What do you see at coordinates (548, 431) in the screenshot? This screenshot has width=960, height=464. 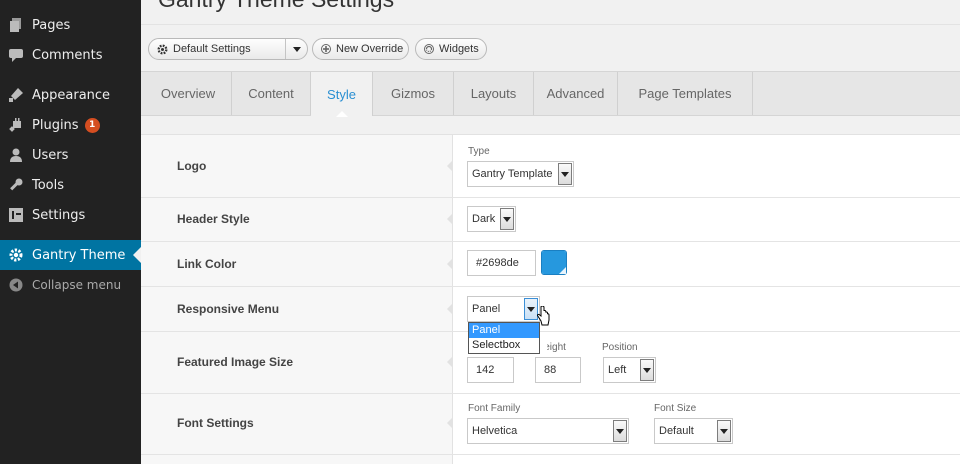 I see `font-family-select: Helvetica` at bounding box center [548, 431].